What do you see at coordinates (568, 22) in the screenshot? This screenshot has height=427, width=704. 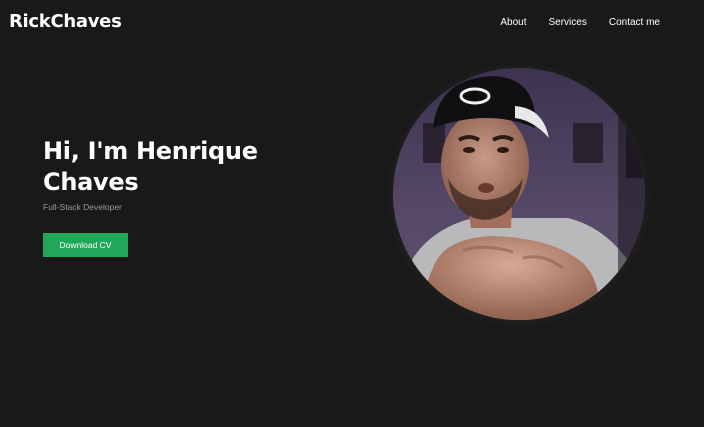 I see `nav-link-services: Services` at bounding box center [568, 22].